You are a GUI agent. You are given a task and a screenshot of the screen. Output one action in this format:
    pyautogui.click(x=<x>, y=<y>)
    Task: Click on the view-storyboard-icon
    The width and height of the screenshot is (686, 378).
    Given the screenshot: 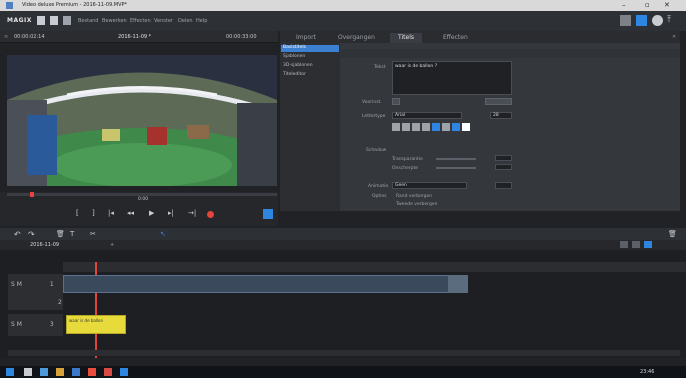 What is the action you would take?
    pyautogui.click(x=624, y=244)
    